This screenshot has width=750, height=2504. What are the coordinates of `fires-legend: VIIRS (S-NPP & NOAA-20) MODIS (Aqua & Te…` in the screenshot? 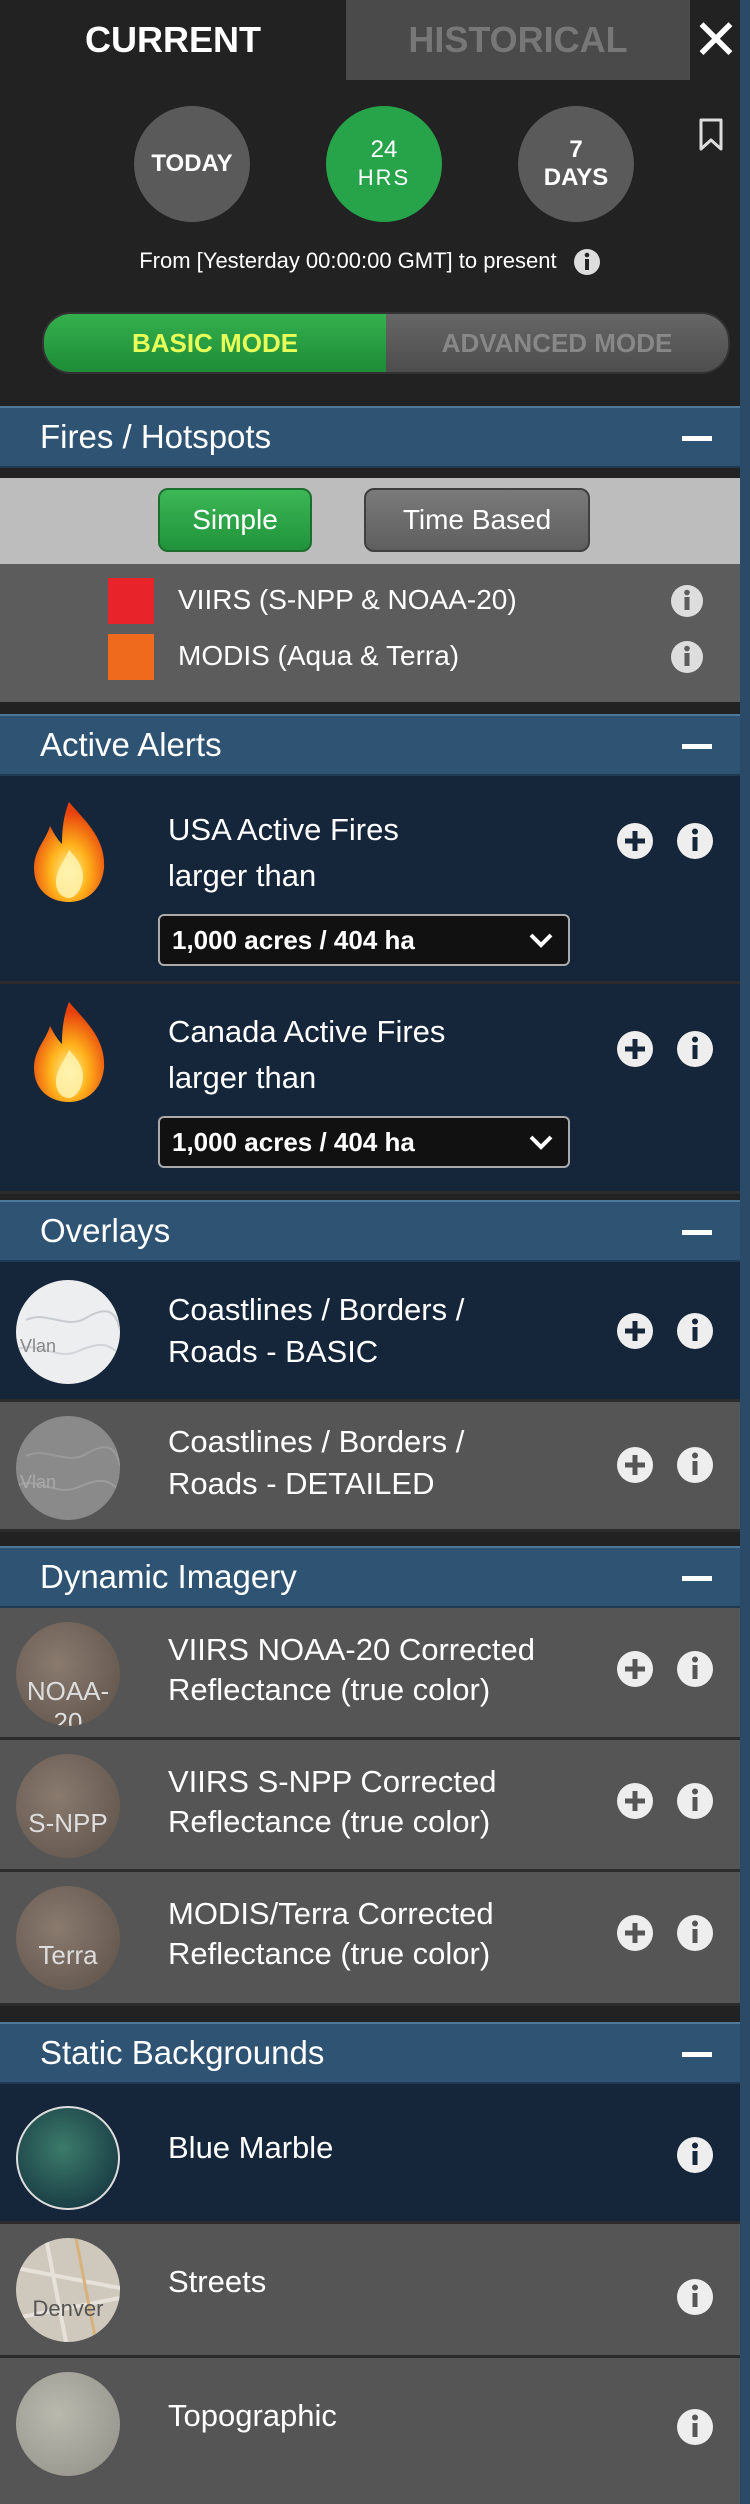 It's located at (370, 633).